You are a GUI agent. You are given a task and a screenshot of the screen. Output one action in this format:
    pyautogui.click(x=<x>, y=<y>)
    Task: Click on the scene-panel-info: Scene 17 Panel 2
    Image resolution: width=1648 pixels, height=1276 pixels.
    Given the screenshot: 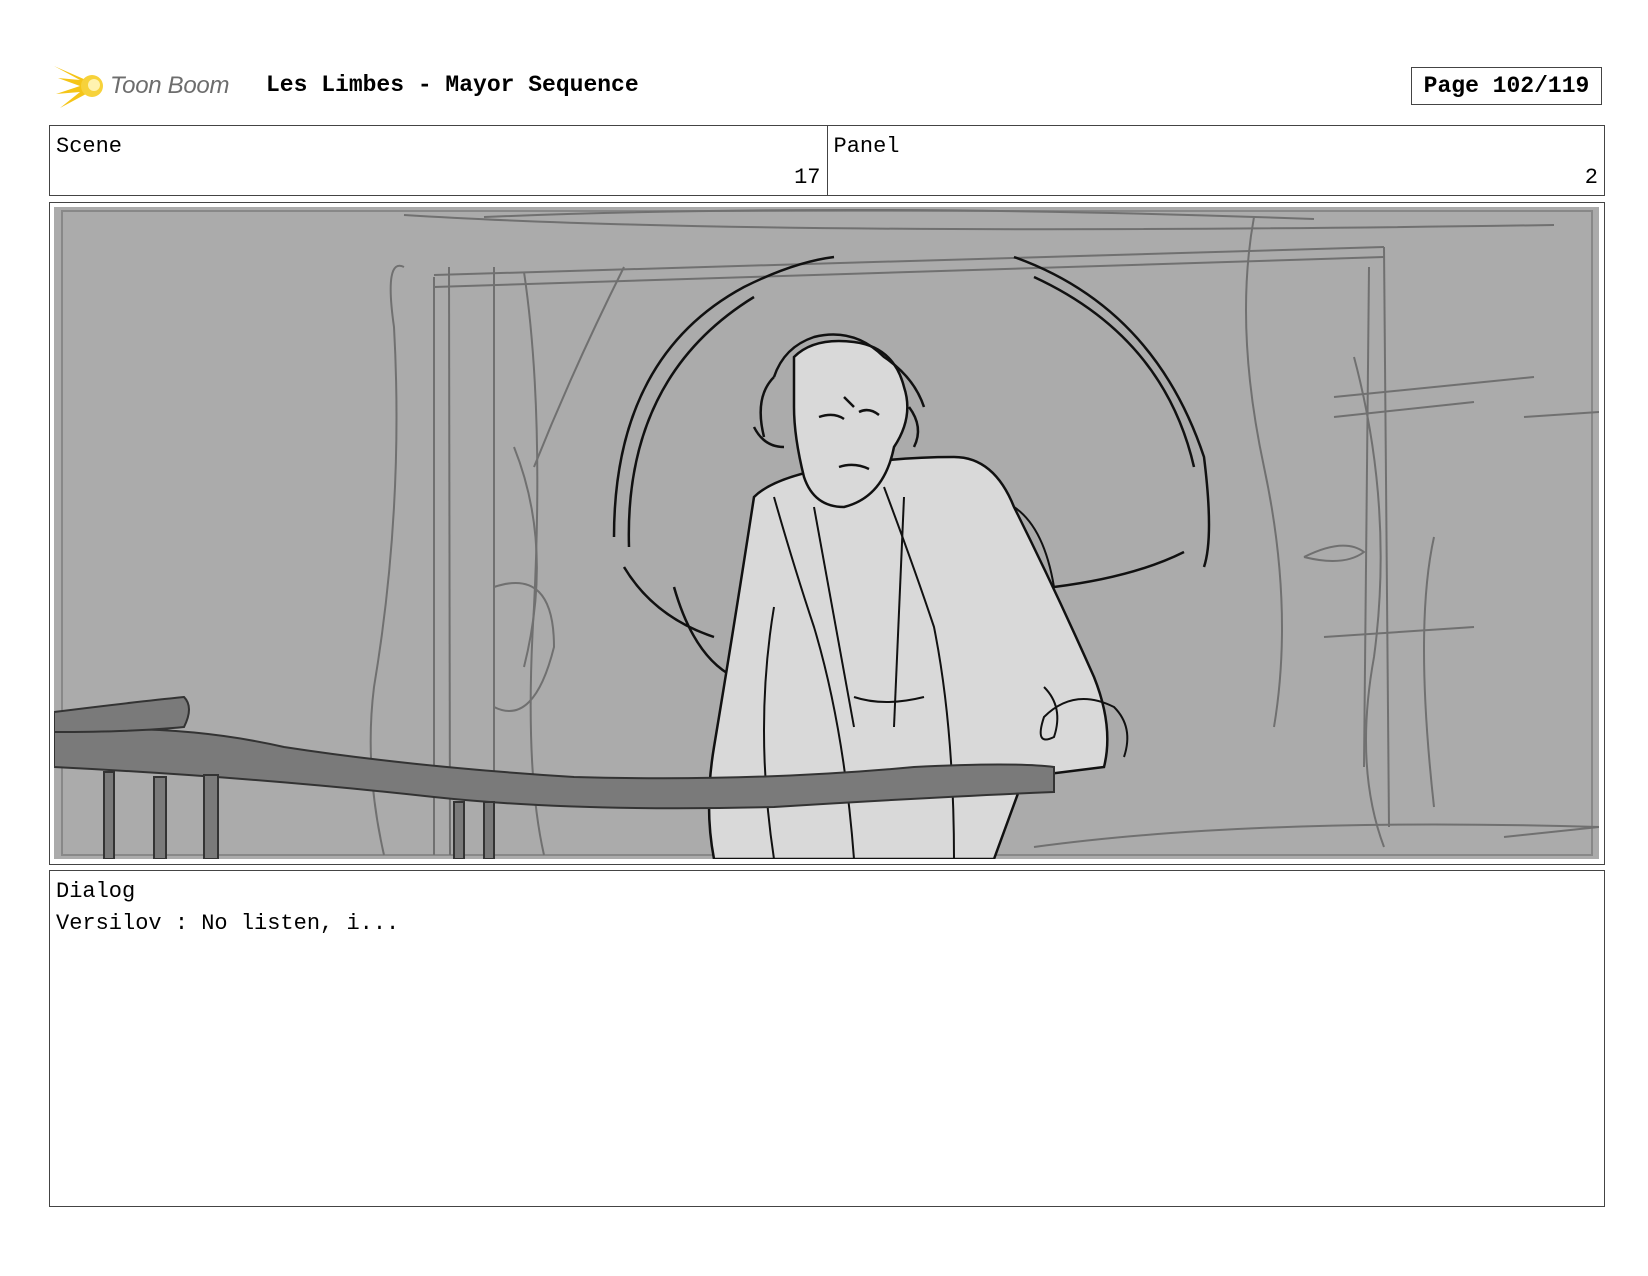 What is the action you would take?
    pyautogui.click(x=827, y=160)
    